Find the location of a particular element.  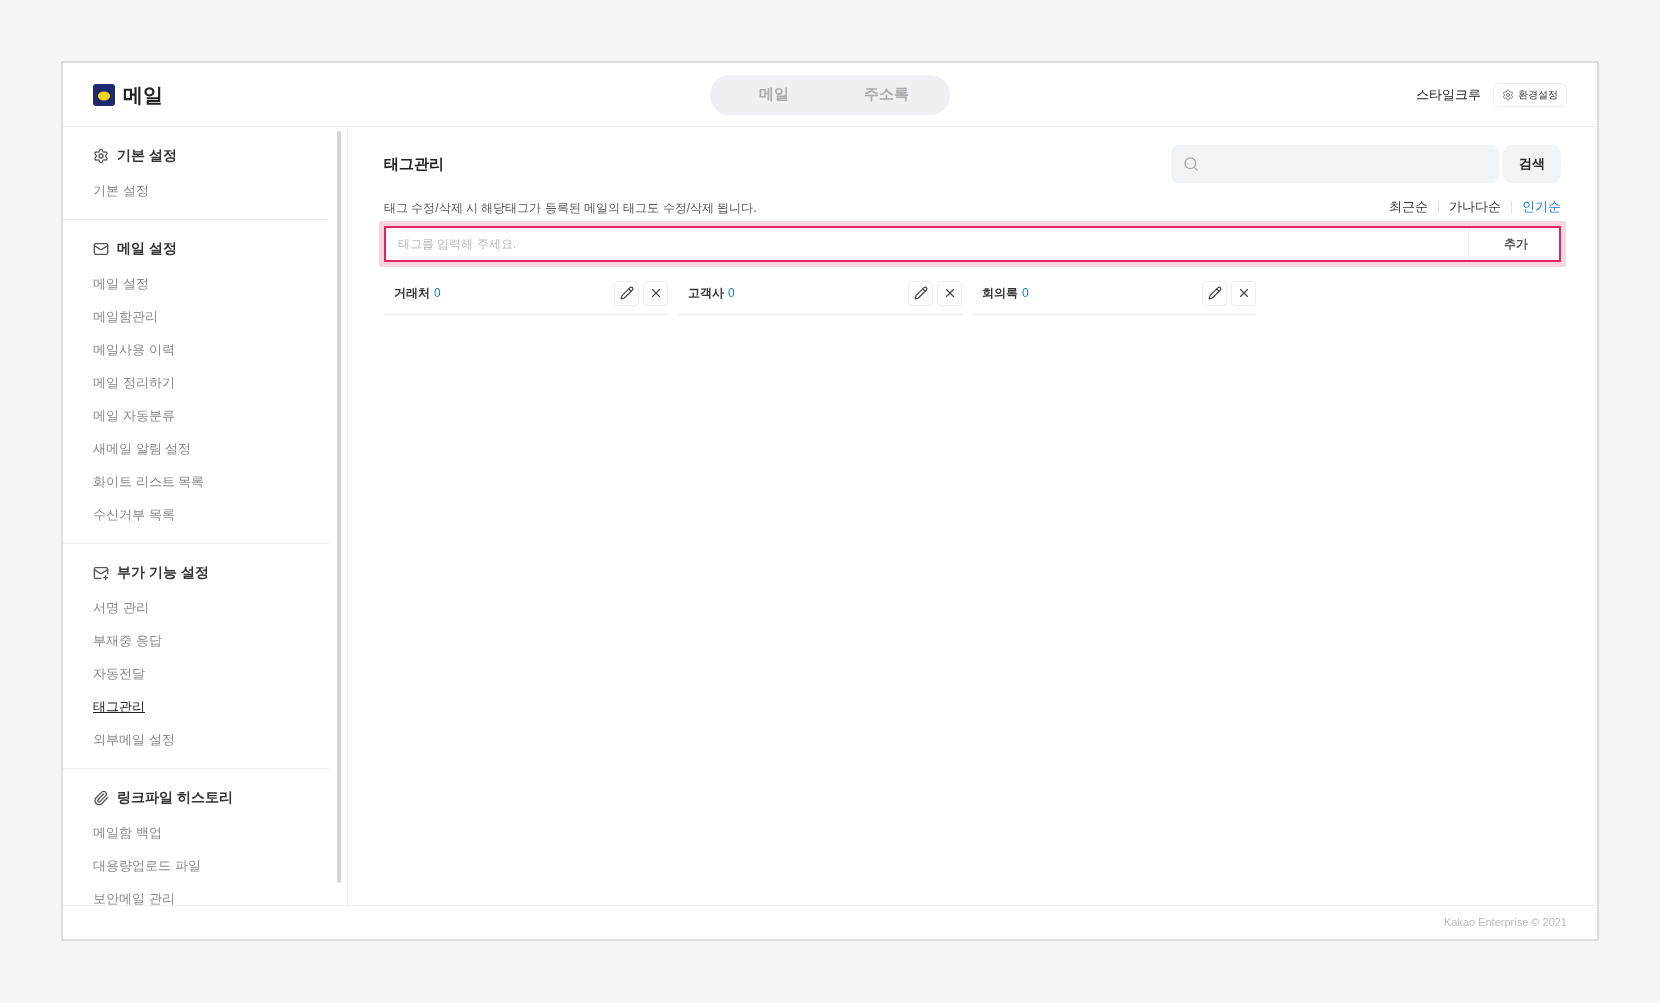

app-logo-icon is located at coordinates (104, 94).